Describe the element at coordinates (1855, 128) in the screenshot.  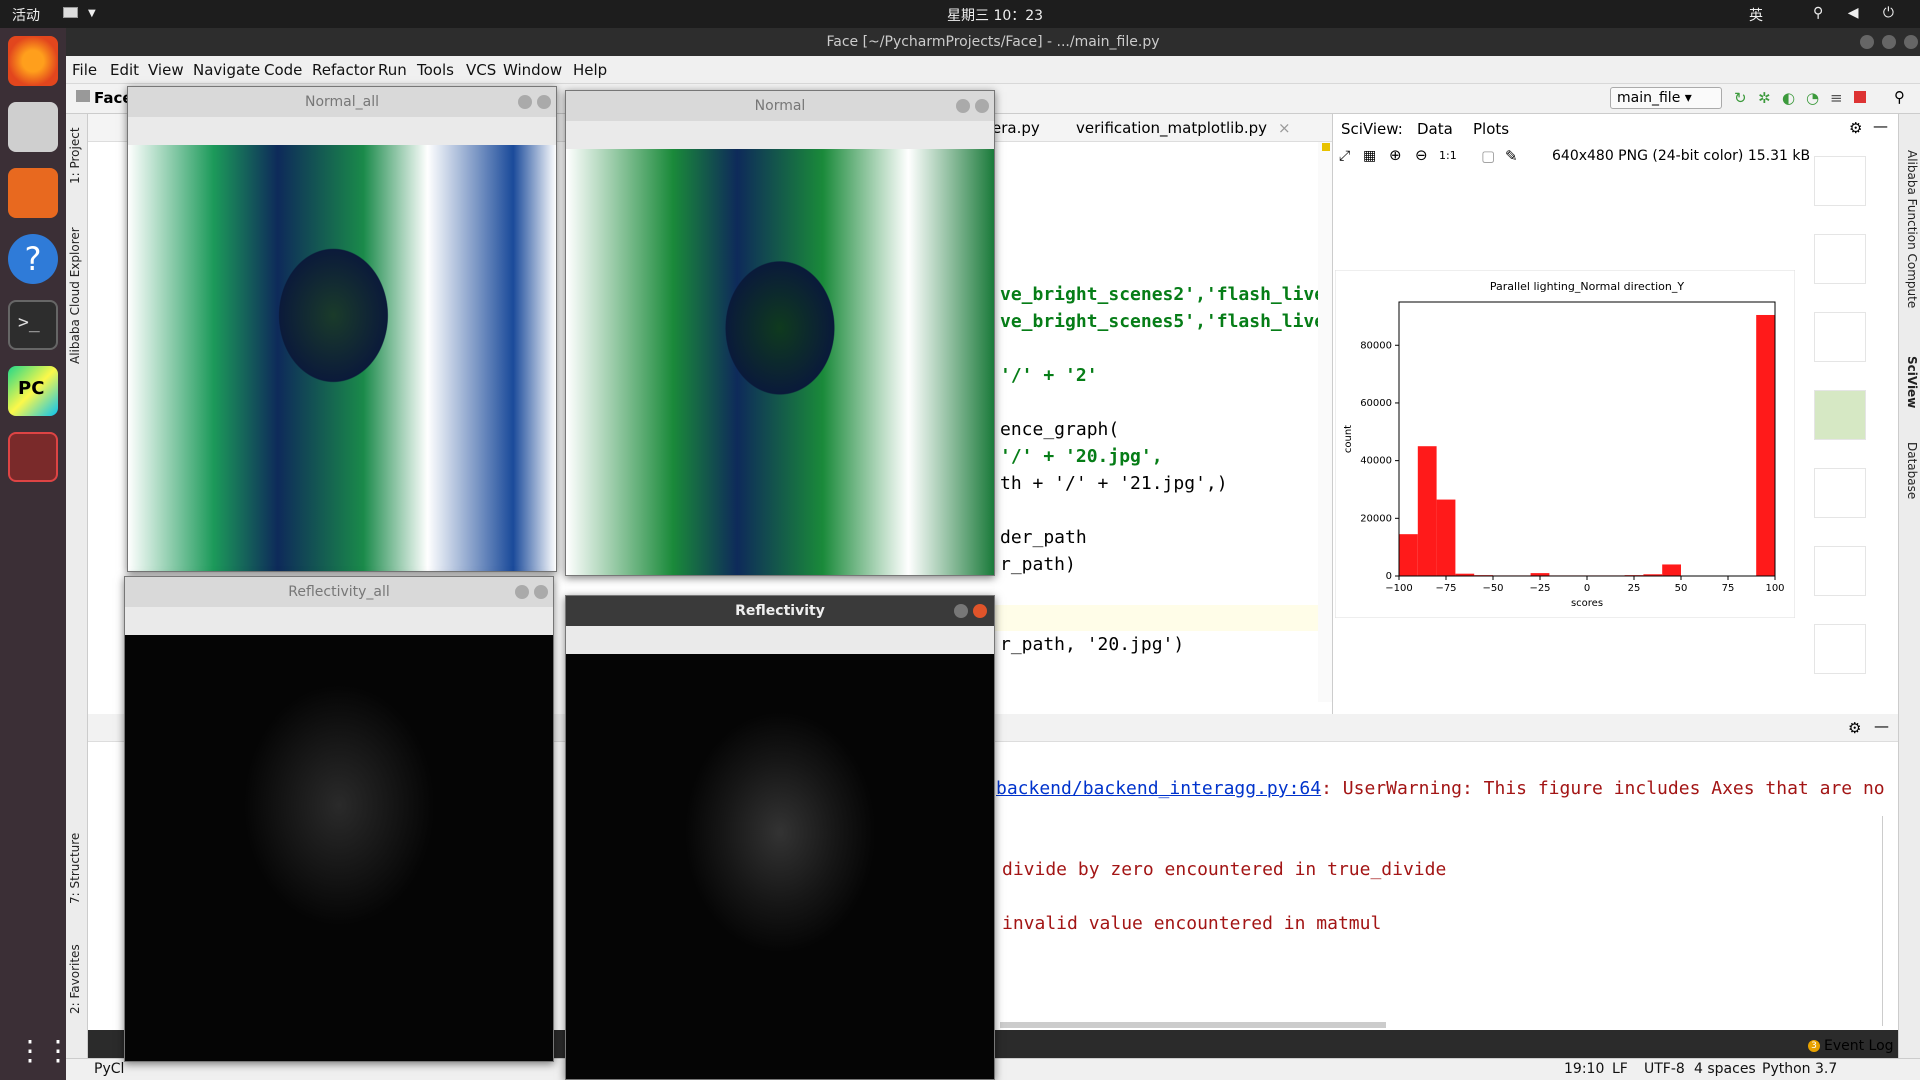
I see `settings-icon: ⚙` at that location.